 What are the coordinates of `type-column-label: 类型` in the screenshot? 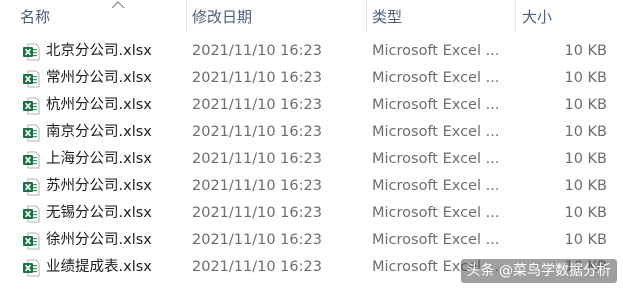 It's located at (387, 17).